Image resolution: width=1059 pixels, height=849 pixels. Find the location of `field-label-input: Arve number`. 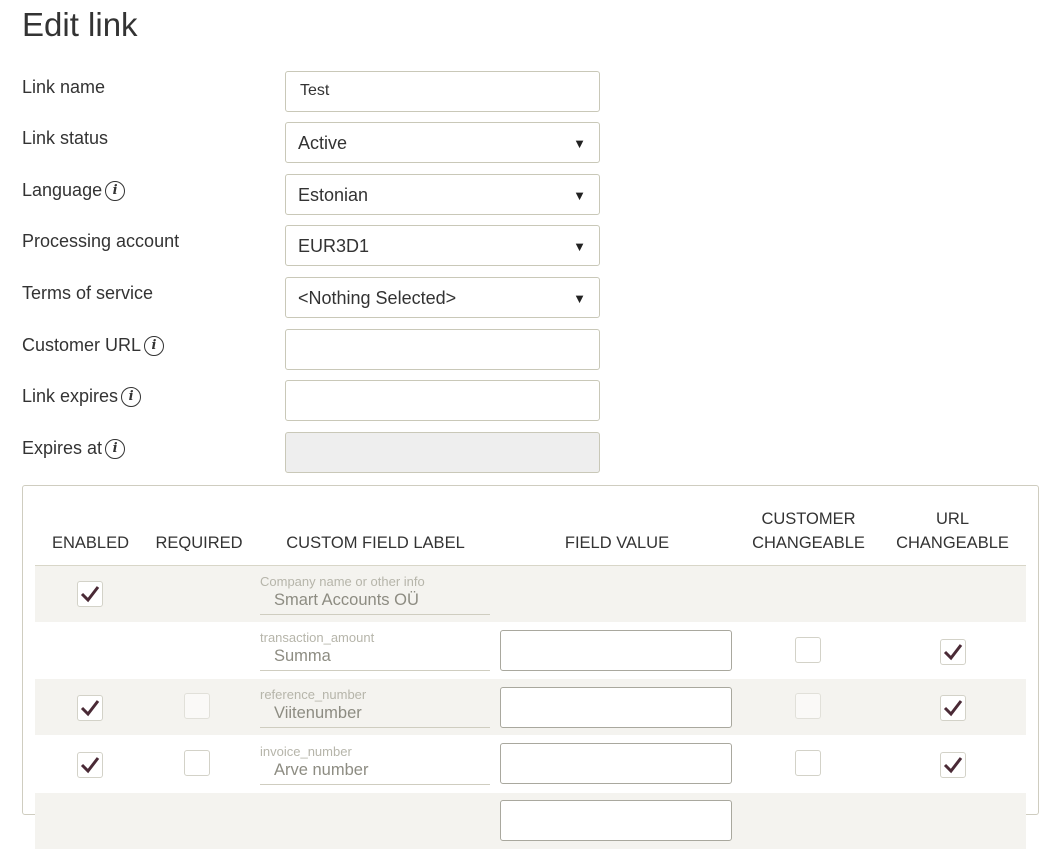

field-label-input: Arve number is located at coordinates (375, 773).